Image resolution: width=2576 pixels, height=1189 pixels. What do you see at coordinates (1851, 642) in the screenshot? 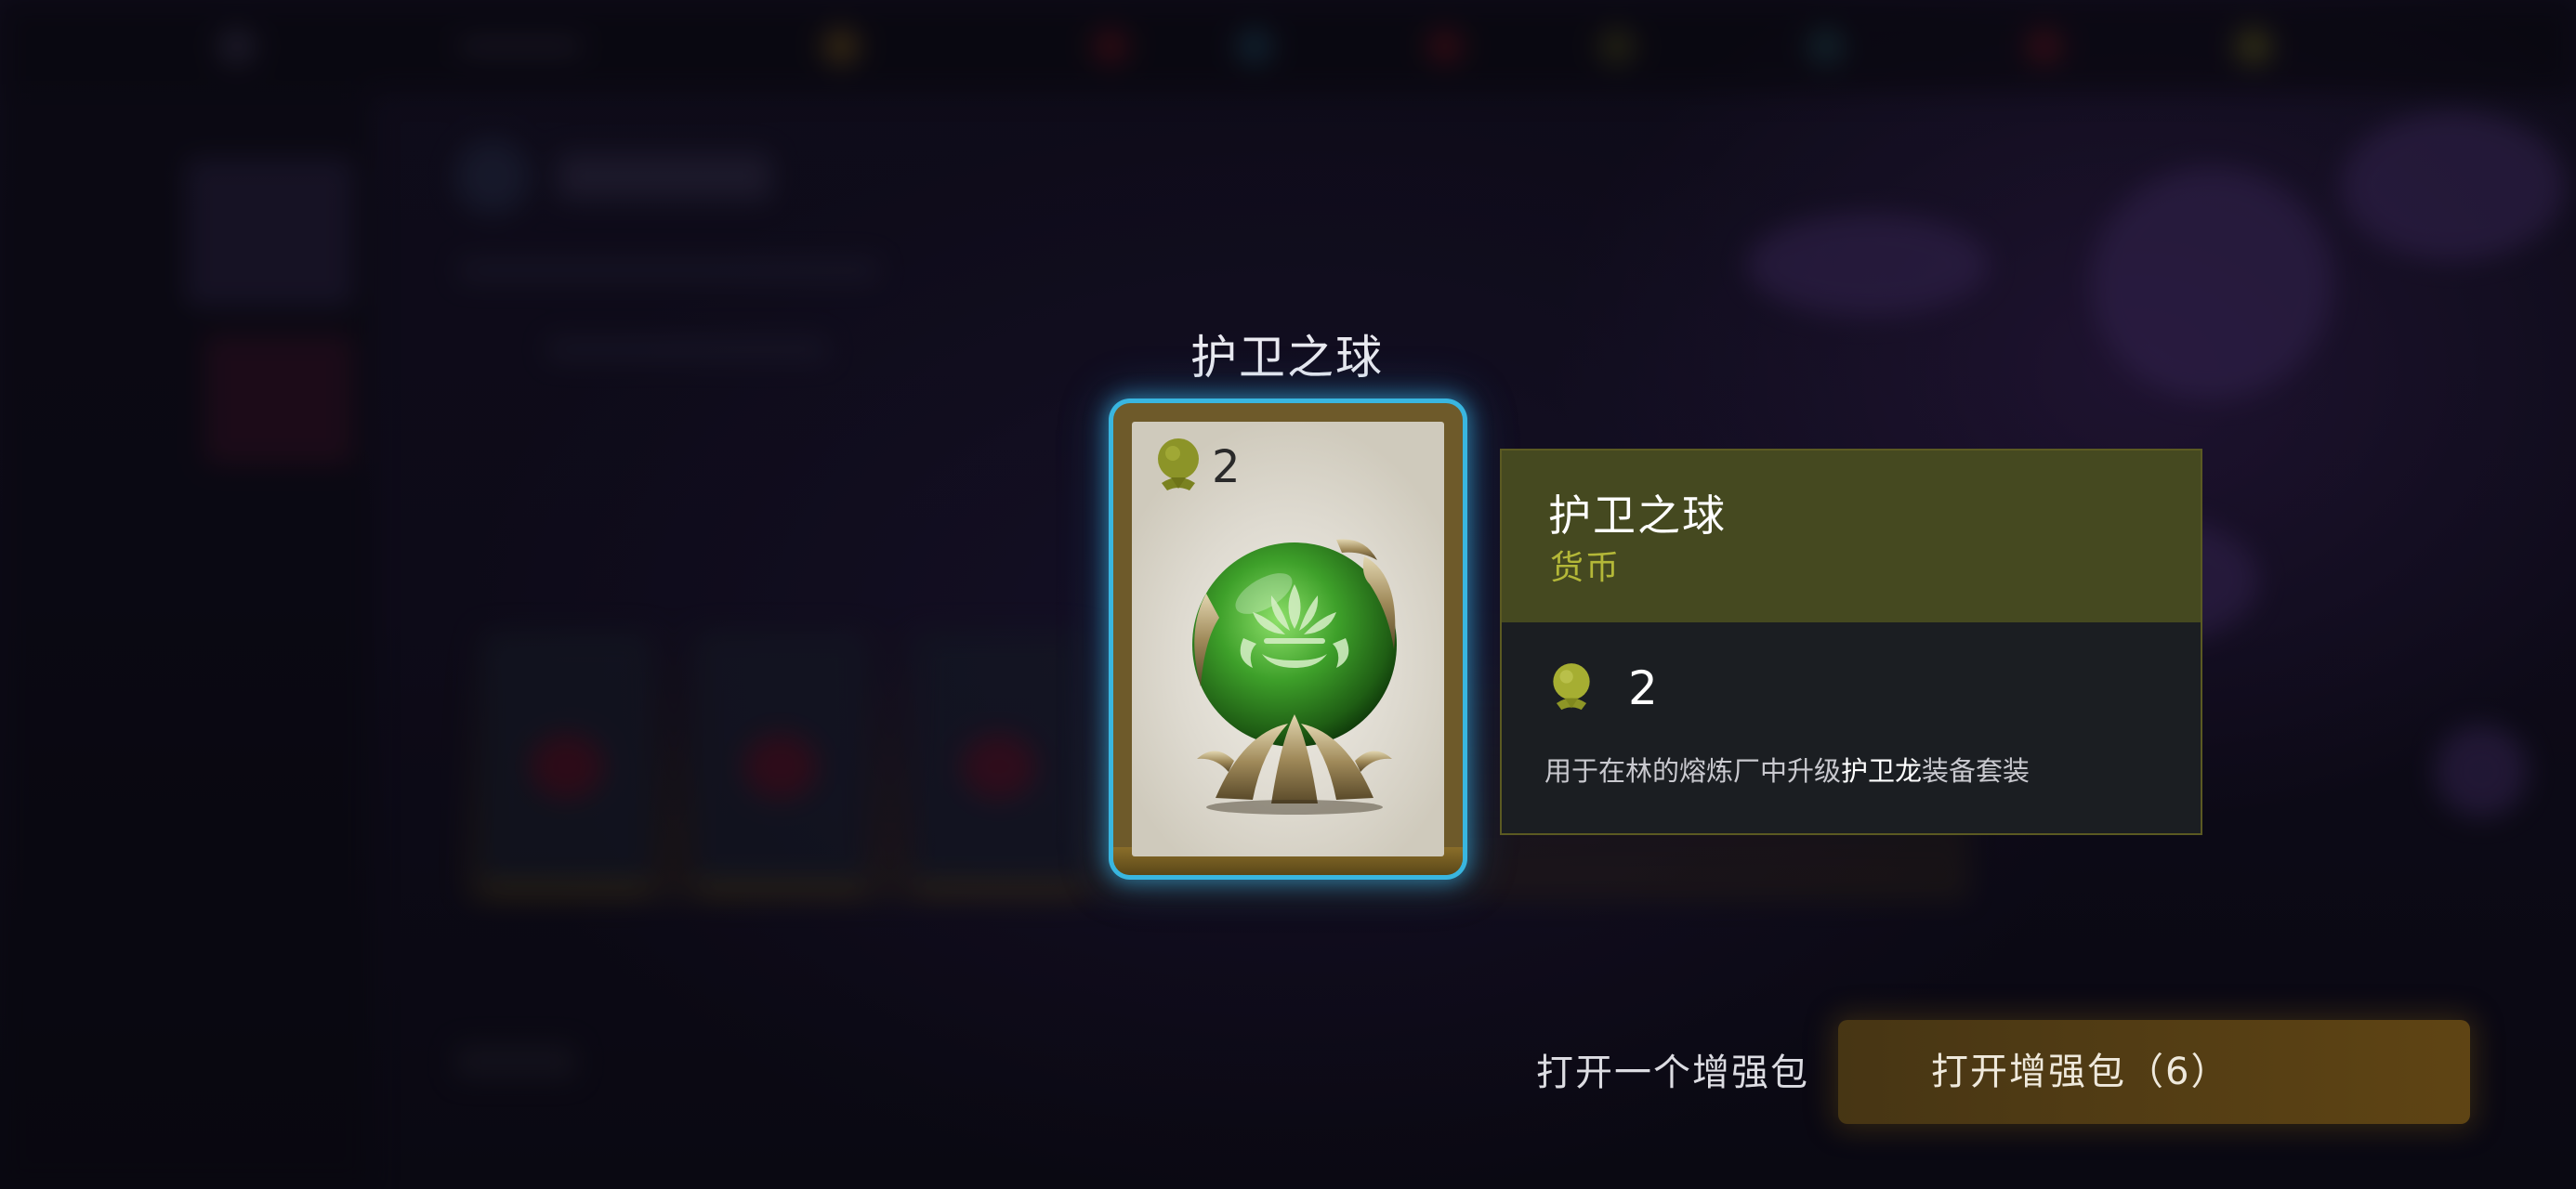
I see `item-info-panel: 护卫之球 货币 2 用于在林的熔炼厂中升级护卫龙装备套装` at bounding box center [1851, 642].